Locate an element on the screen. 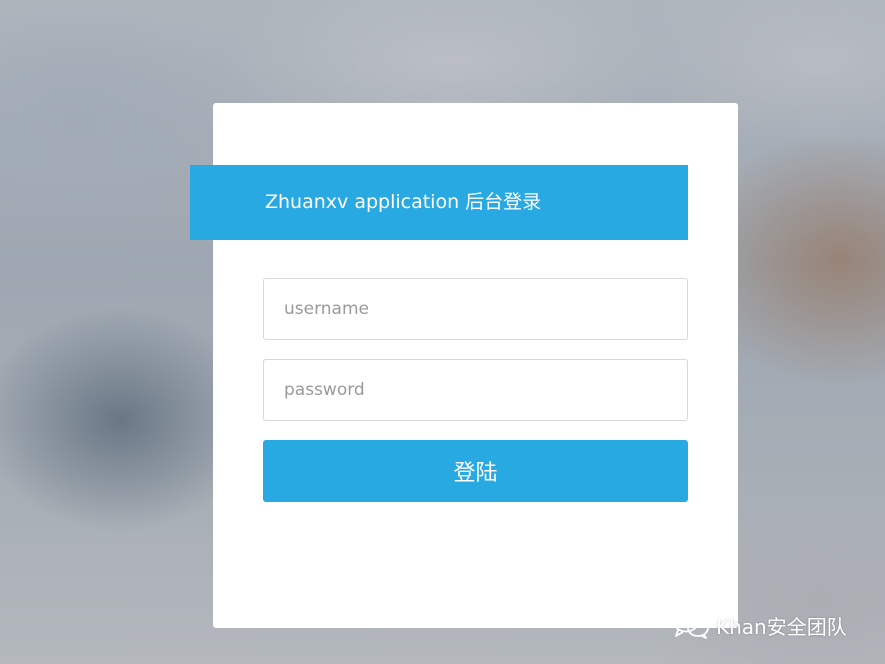 The image size is (885, 664). password-input is located at coordinates (475, 390).